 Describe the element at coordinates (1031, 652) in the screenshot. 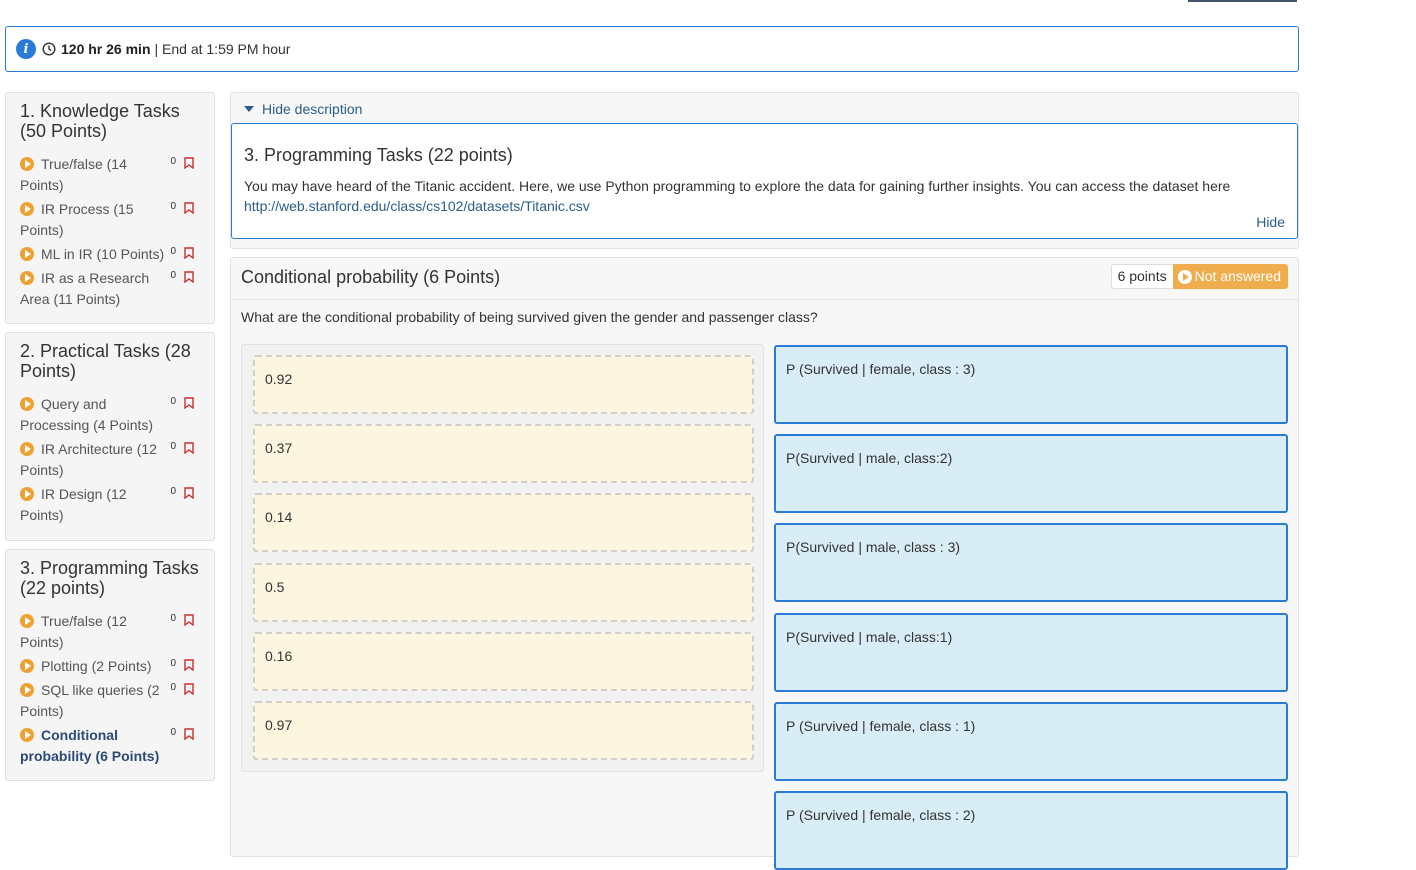

I see `drop-target: P(Survived | male, class:1)` at that location.